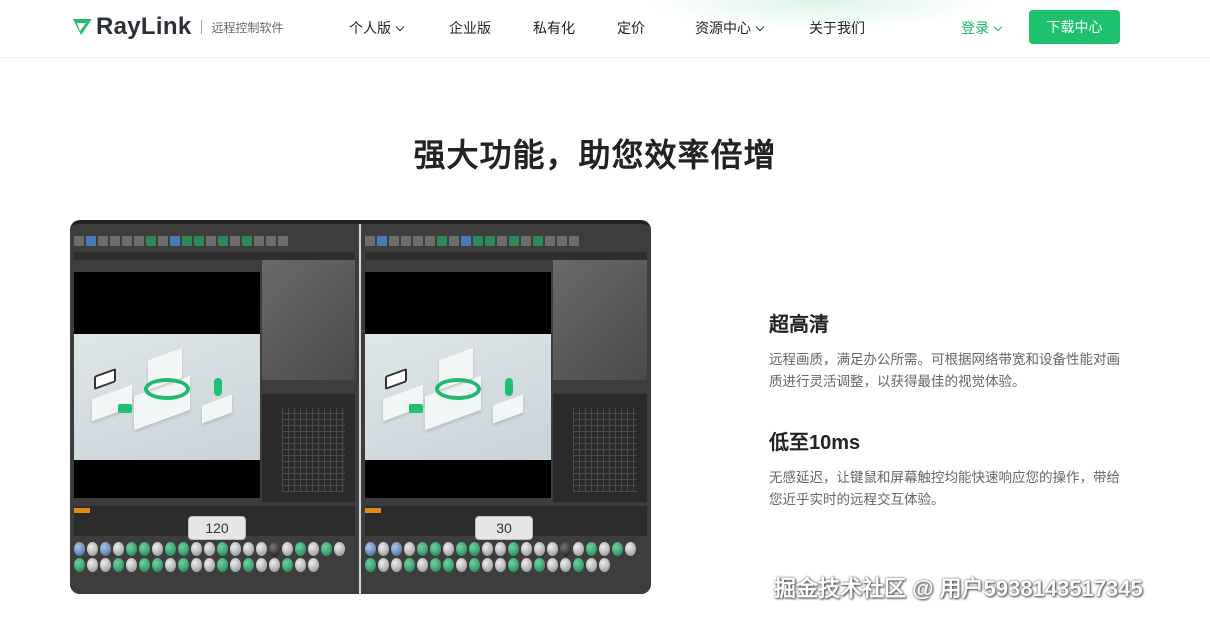 This screenshot has width=1210, height=618. I want to click on menu-item-label: 定价, so click(631, 28).